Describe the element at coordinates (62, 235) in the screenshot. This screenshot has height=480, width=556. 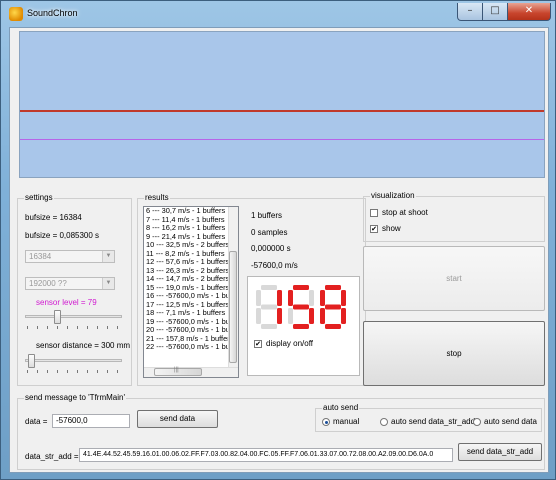
I see `bufsize-seconds-label: bufsize = 0,085300 s` at that location.